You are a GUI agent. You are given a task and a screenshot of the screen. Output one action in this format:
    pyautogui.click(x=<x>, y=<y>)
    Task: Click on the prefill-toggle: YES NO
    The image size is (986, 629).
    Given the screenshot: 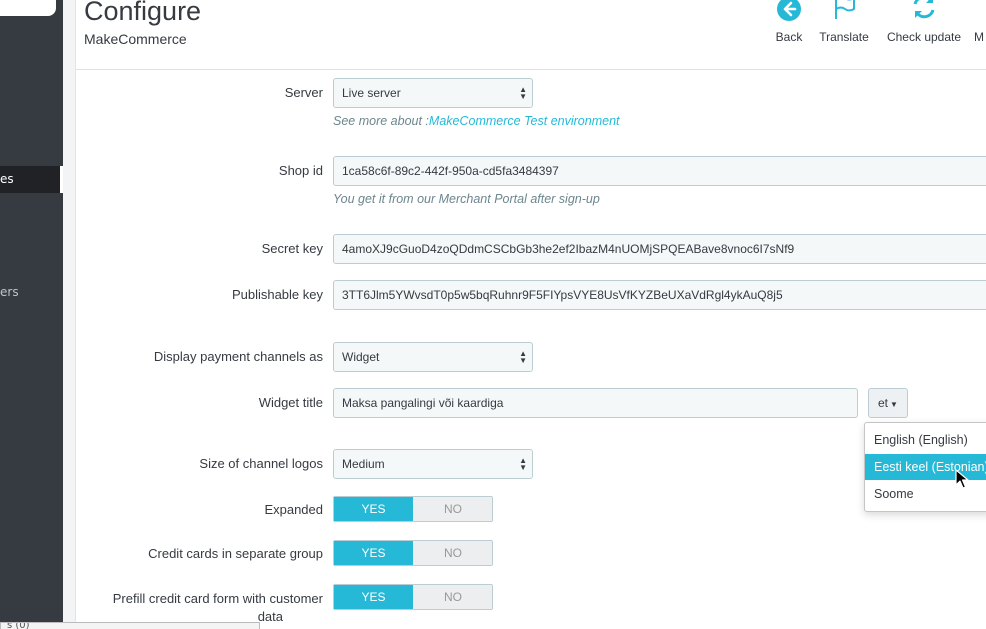 What is the action you would take?
    pyautogui.click(x=413, y=597)
    